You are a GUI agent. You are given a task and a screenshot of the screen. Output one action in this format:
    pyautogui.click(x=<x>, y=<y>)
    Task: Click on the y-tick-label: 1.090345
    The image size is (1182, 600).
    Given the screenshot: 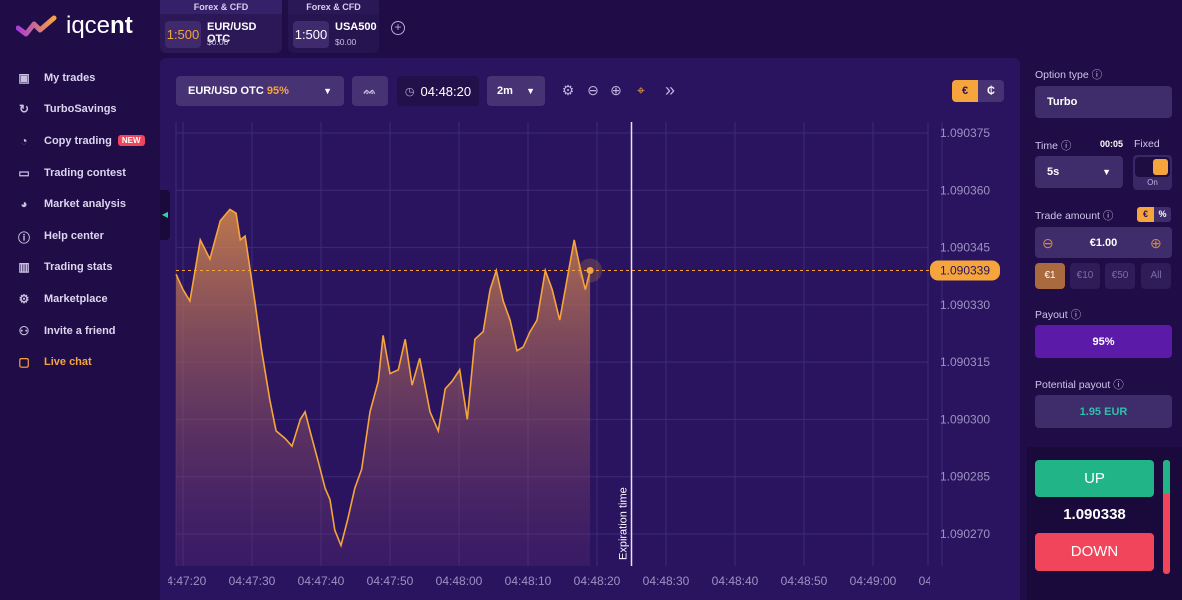 What is the action you would take?
    pyautogui.click(x=965, y=248)
    